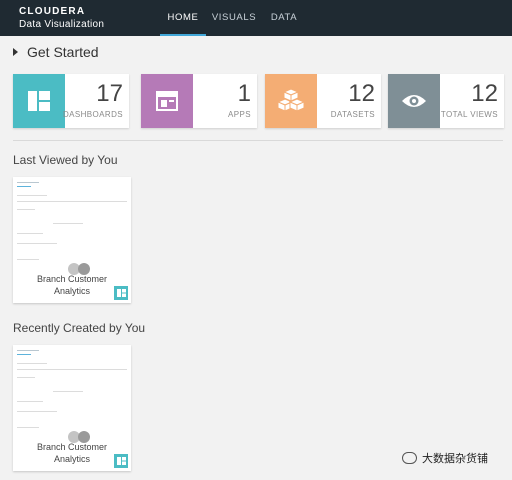 The height and width of the screenshot is (480, 512). I want to click on stat-card-apps: 1 APPS, so click(199, 101).